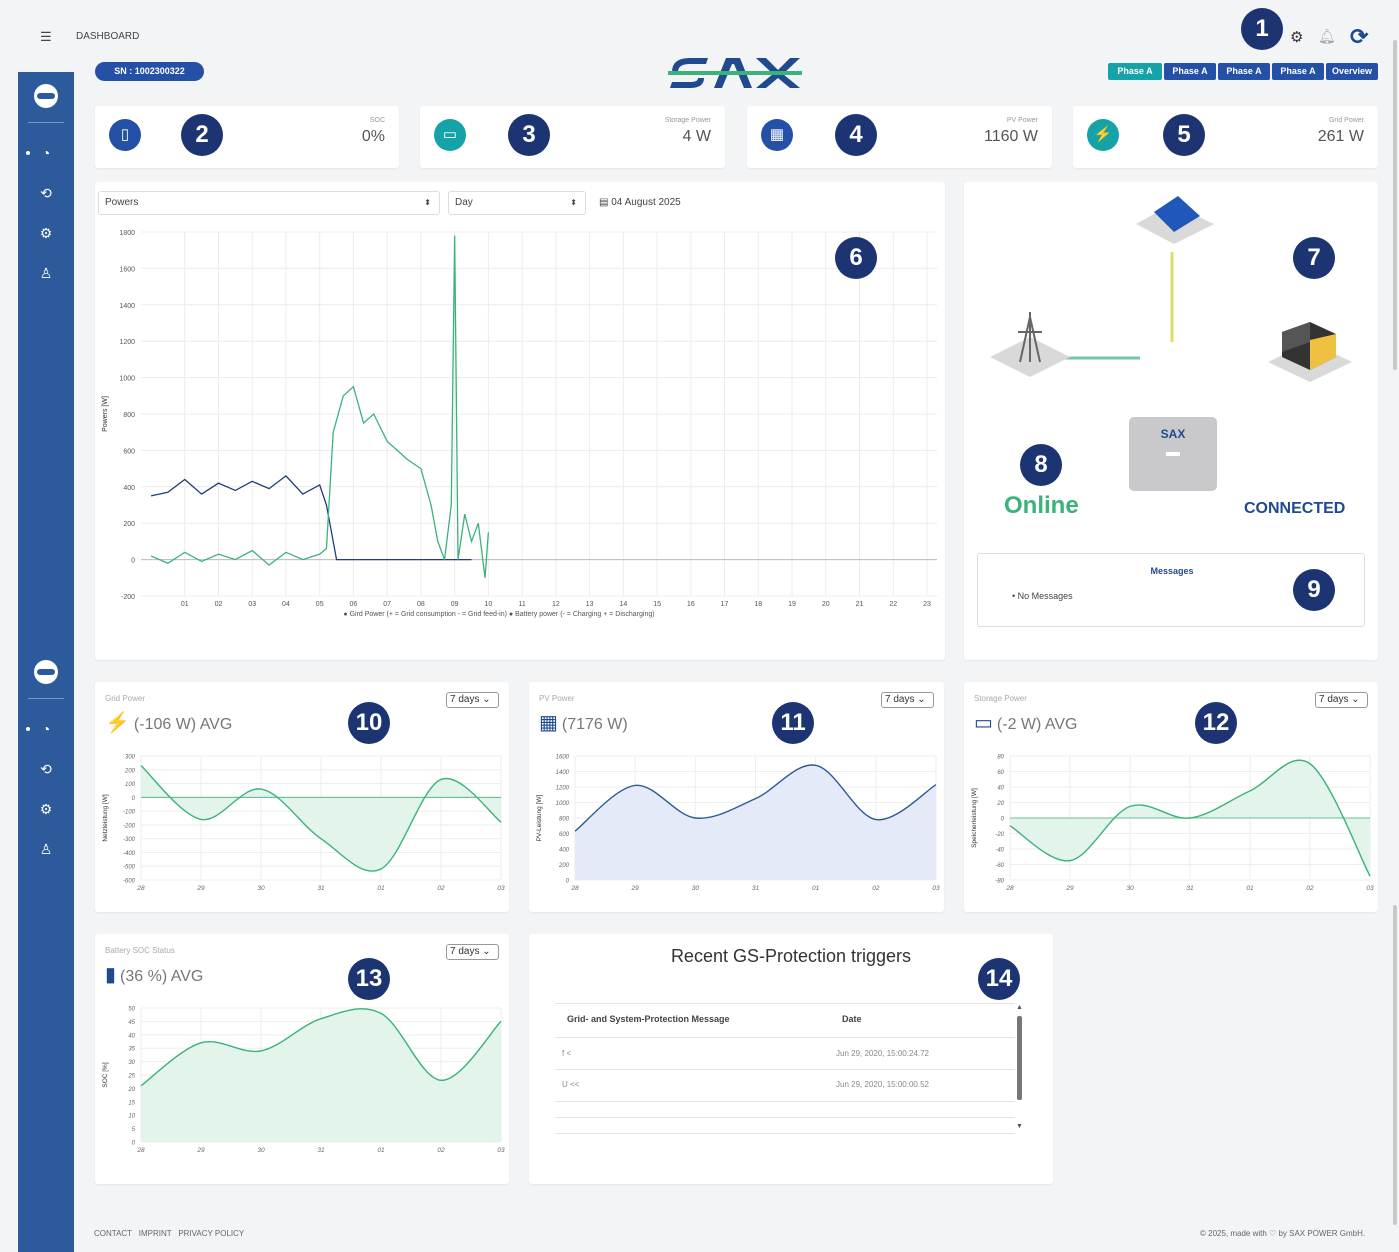  What do you see at coordinates (129, 854) in the screenshot?
I see `y-tick-label: -400` at bounding box center [129, 854].